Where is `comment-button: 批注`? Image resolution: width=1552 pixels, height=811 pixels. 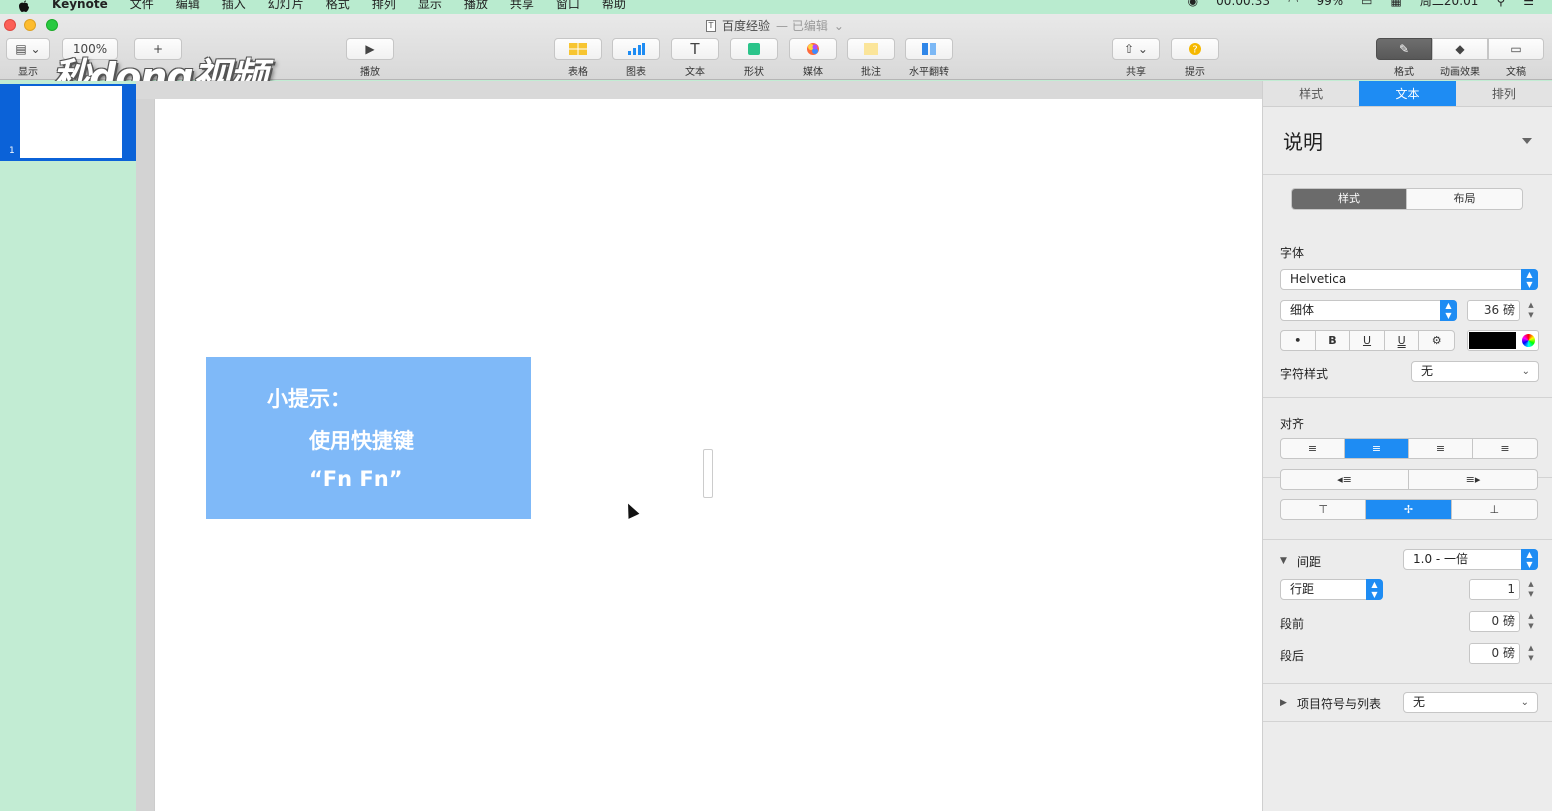 comment-button: 批注 is located at coordinates (871, 58).